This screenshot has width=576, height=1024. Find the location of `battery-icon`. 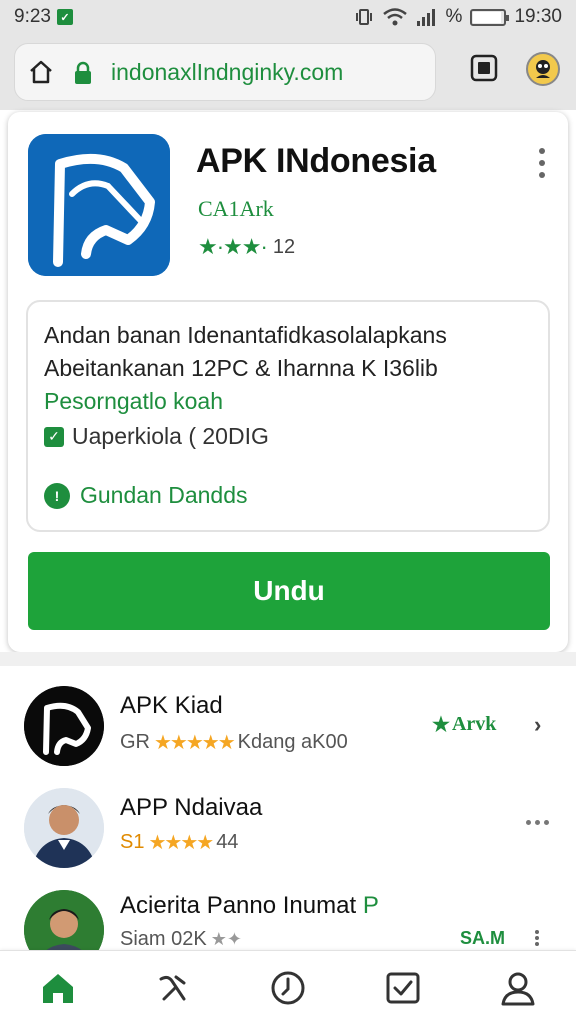

battery-icon is located at coordinates (490, 17).